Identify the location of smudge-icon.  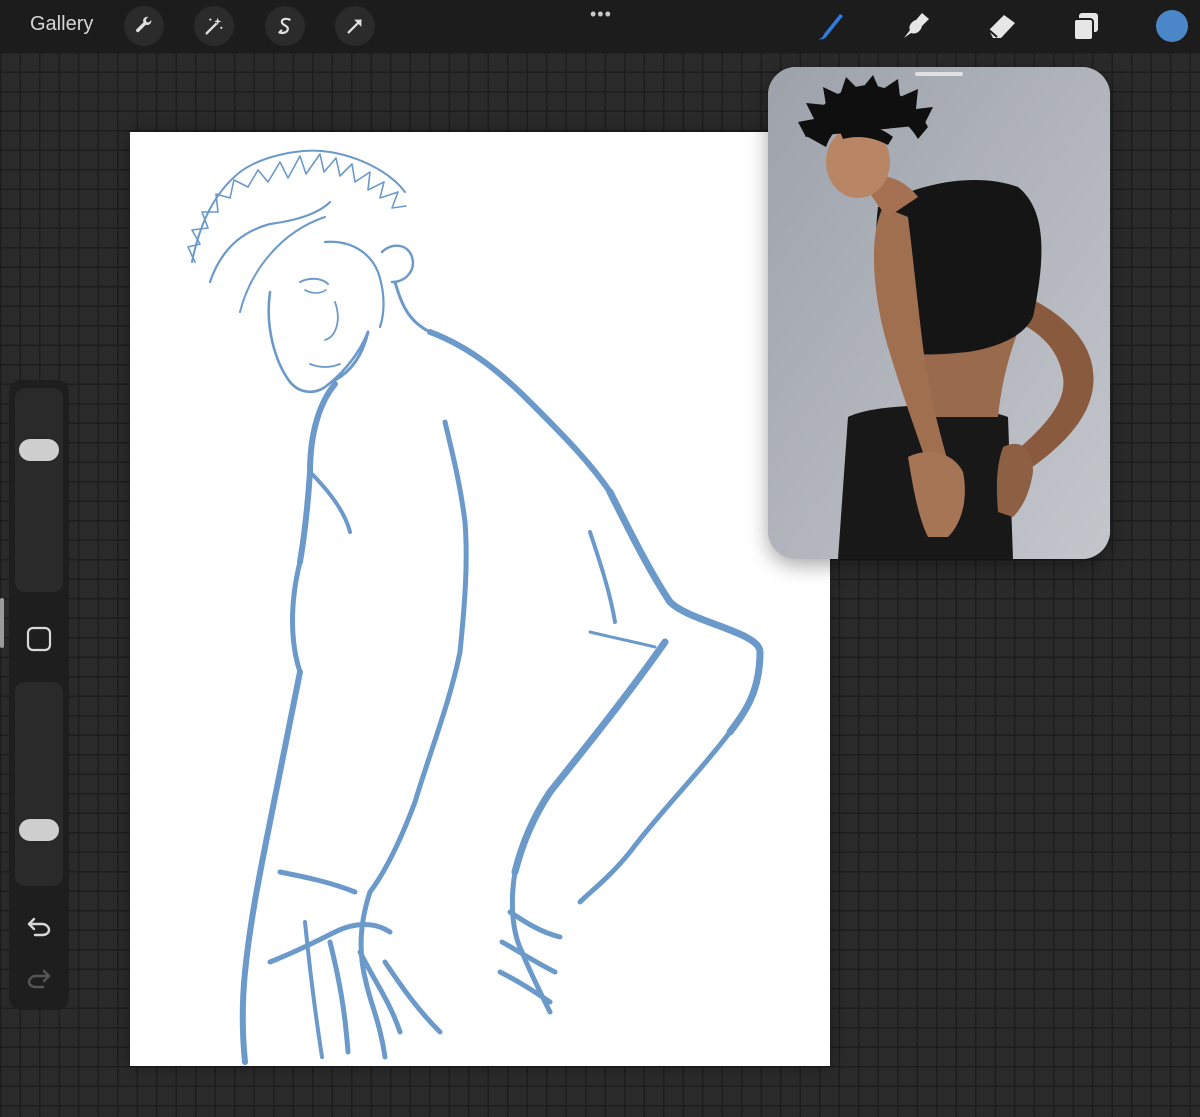
(916, 26).